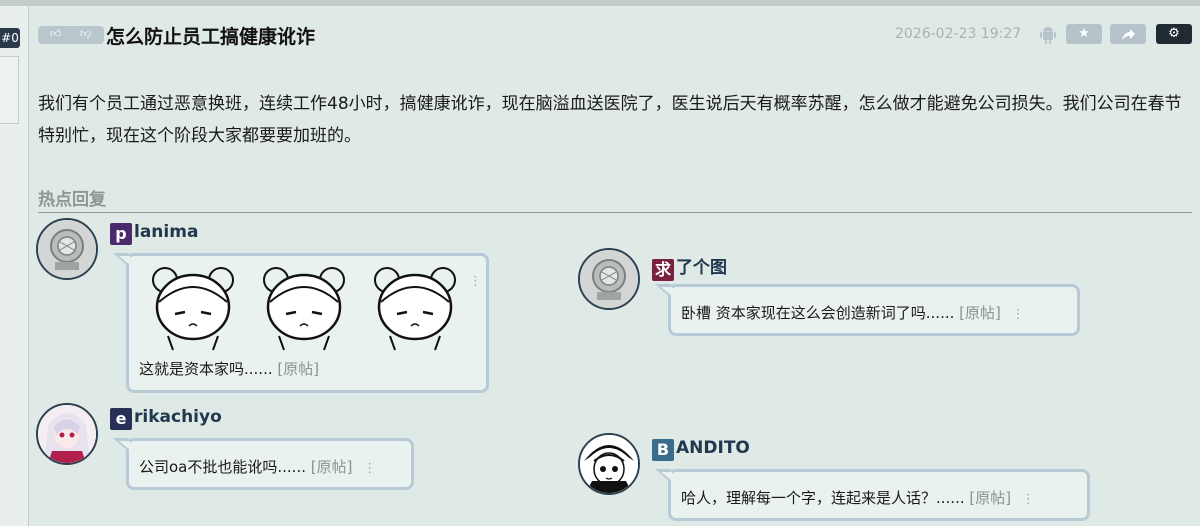  Describe the element at coordinates (615, 212) in the screenshot. I see `hot-replies-divider` at that location.